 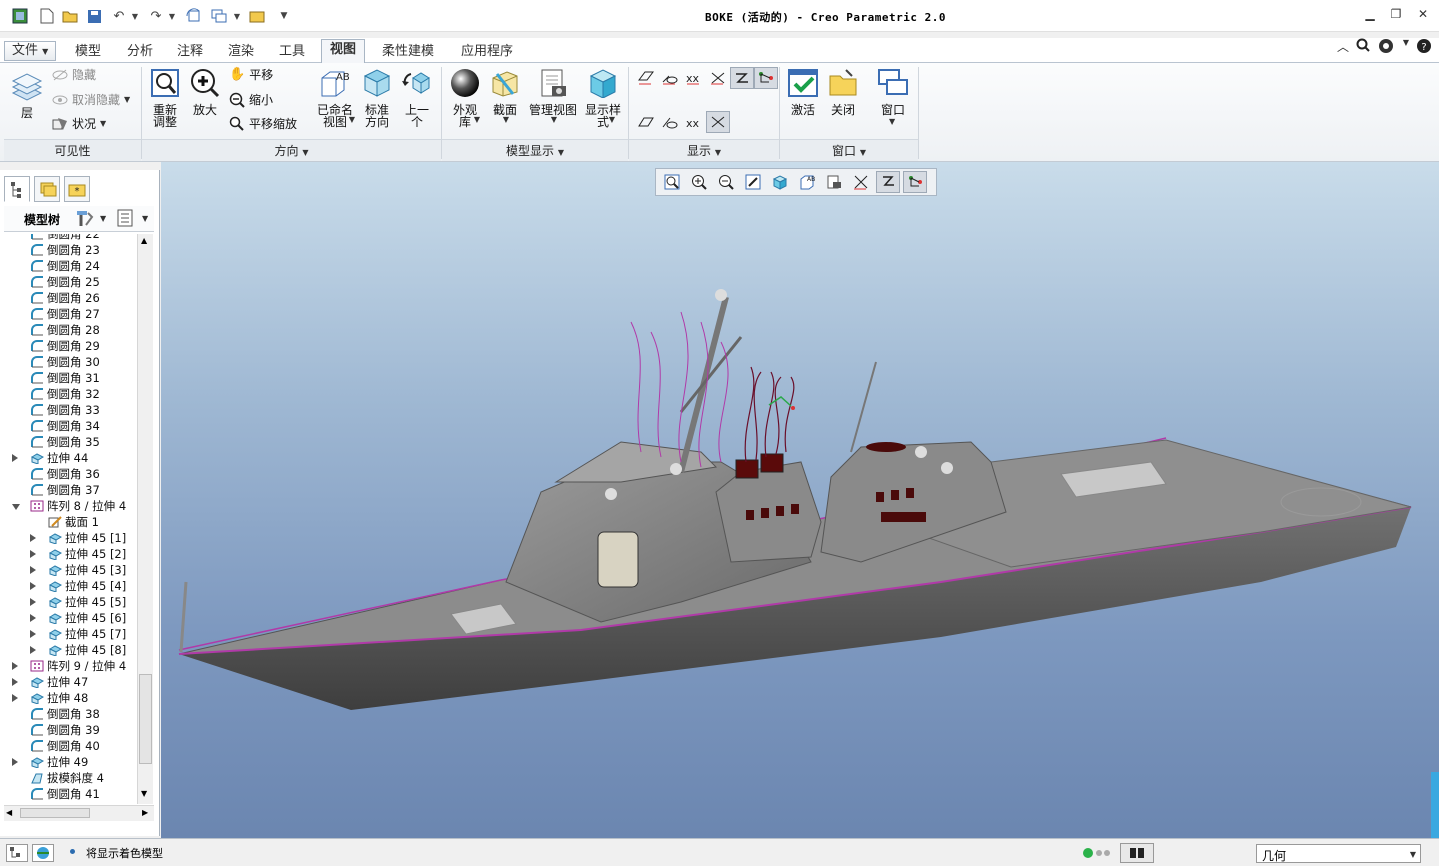 I want to click on tab-model: 模型, so click(x=88, y=52).